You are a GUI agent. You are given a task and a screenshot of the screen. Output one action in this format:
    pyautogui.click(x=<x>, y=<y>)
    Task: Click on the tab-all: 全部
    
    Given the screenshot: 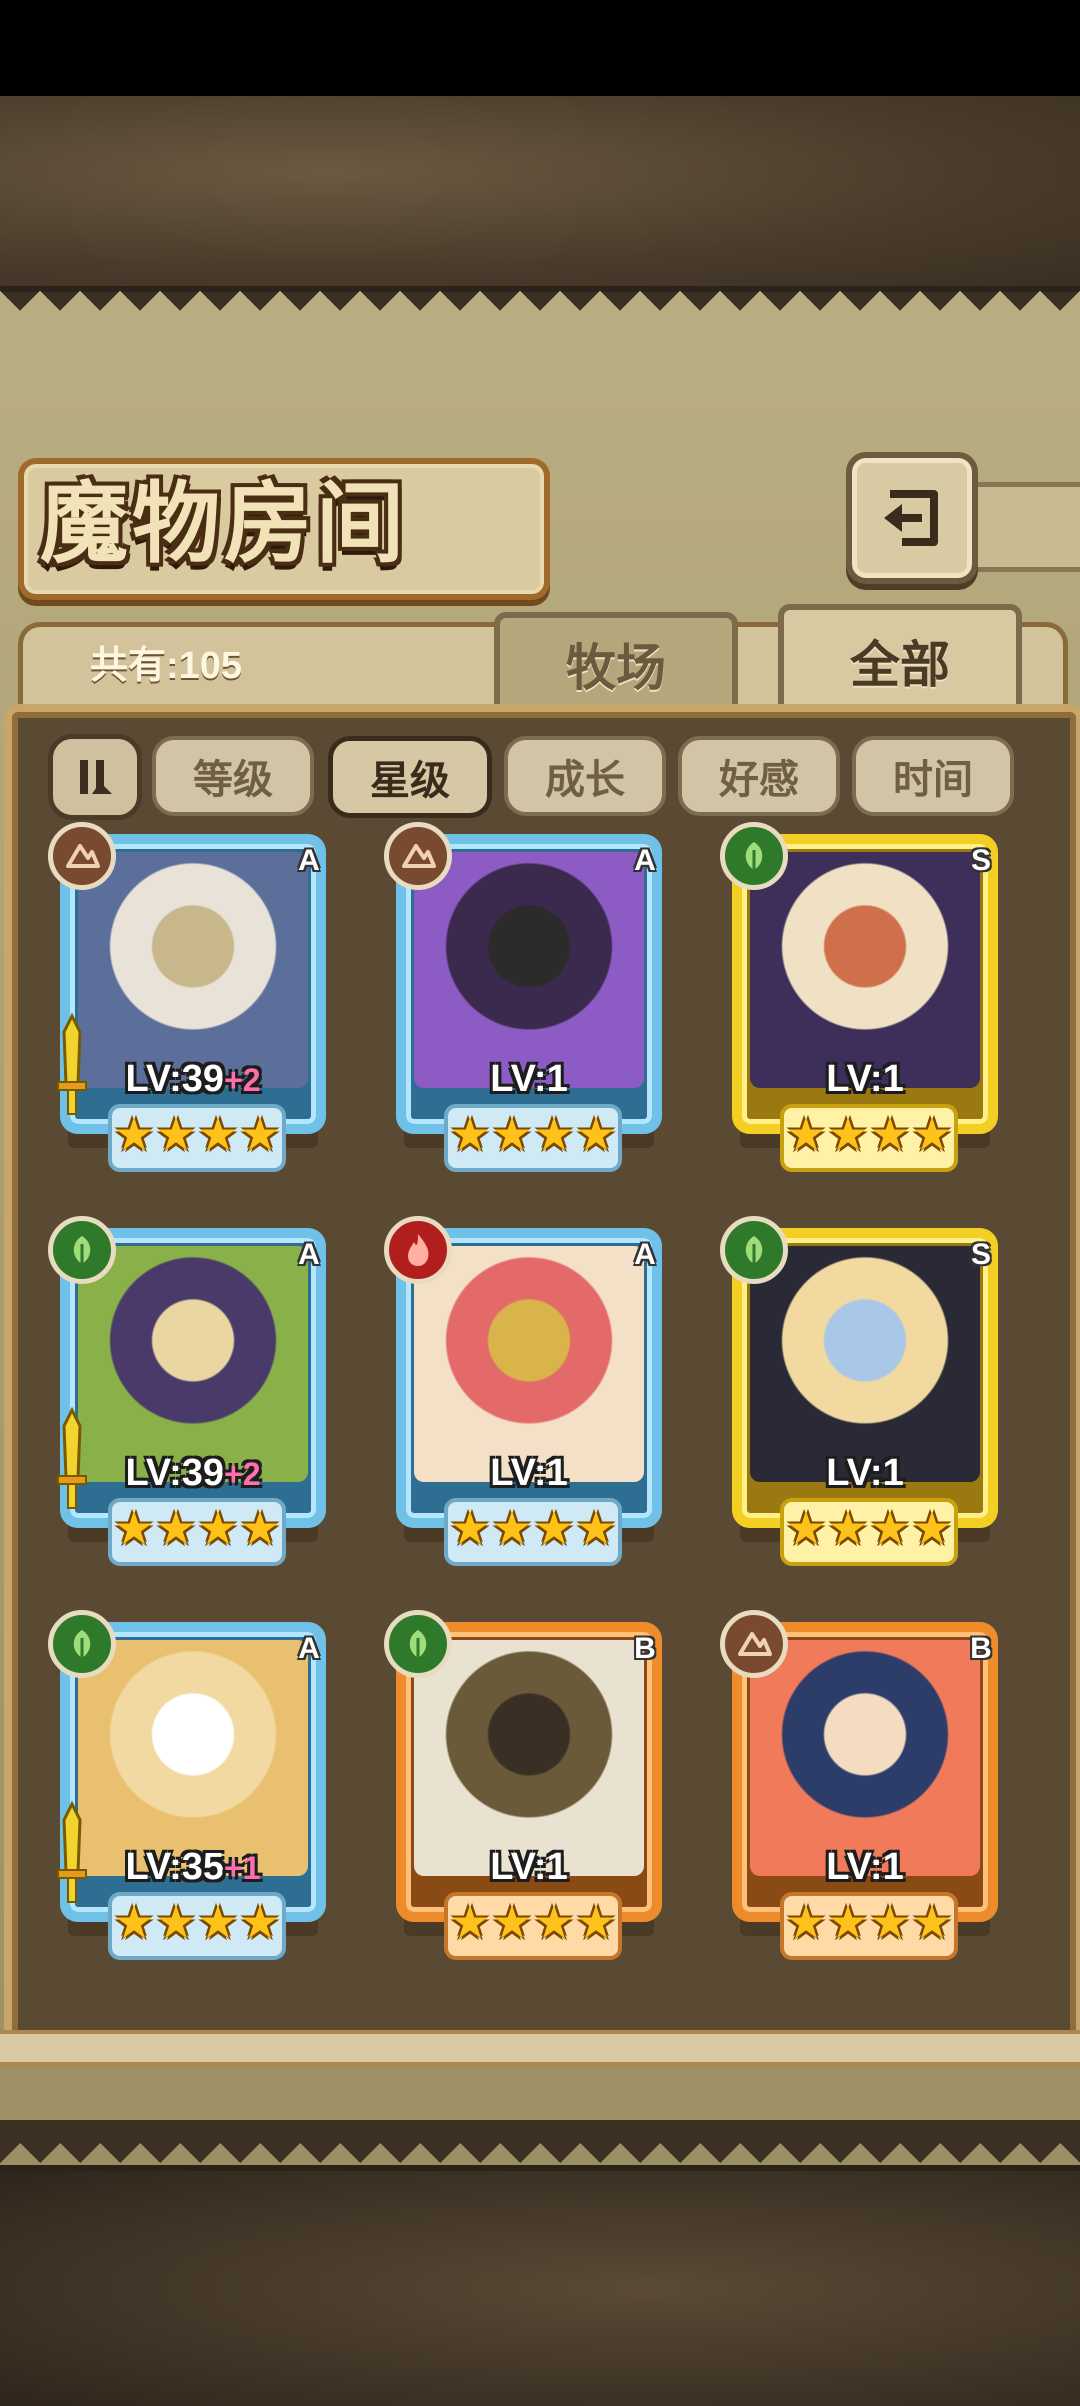 What is the action you would take?
    pyautogui.click(x=900, y=658)
    